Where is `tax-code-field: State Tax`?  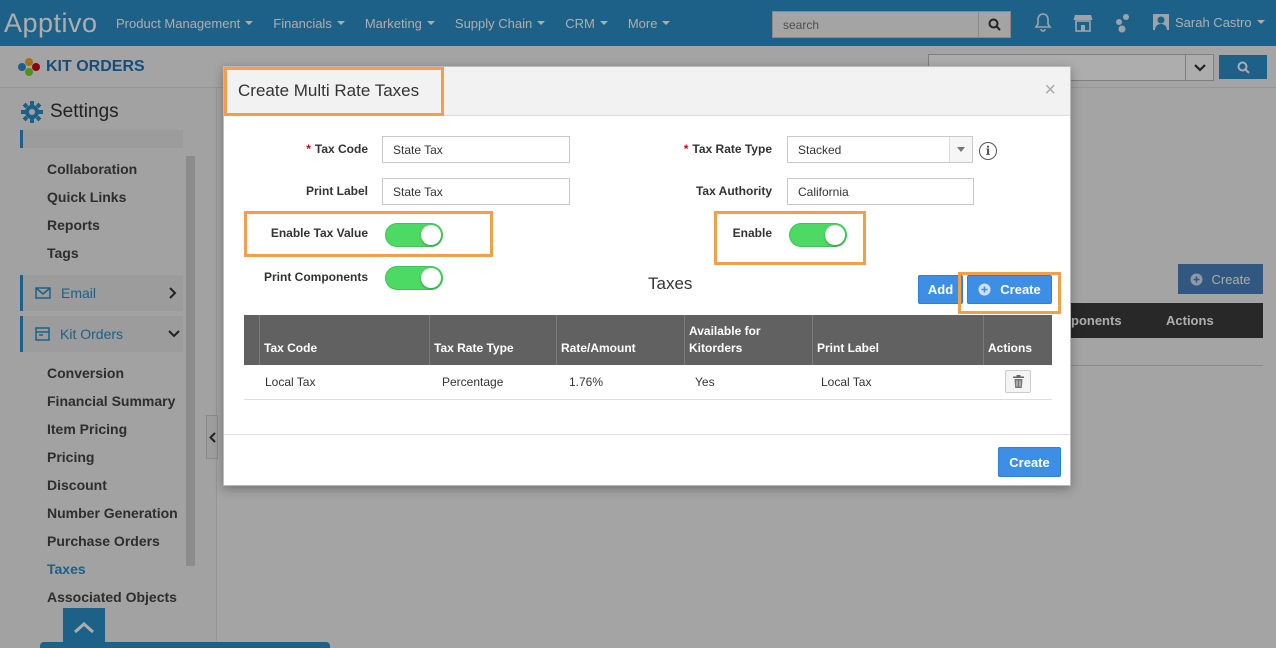
tax-code-field: State Tax is located at coordinates (476, 149).